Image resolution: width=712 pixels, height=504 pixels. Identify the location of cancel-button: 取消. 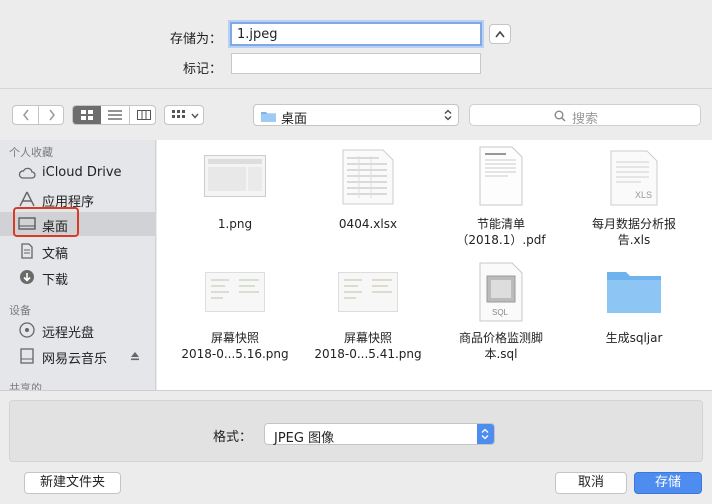
(591, 483).